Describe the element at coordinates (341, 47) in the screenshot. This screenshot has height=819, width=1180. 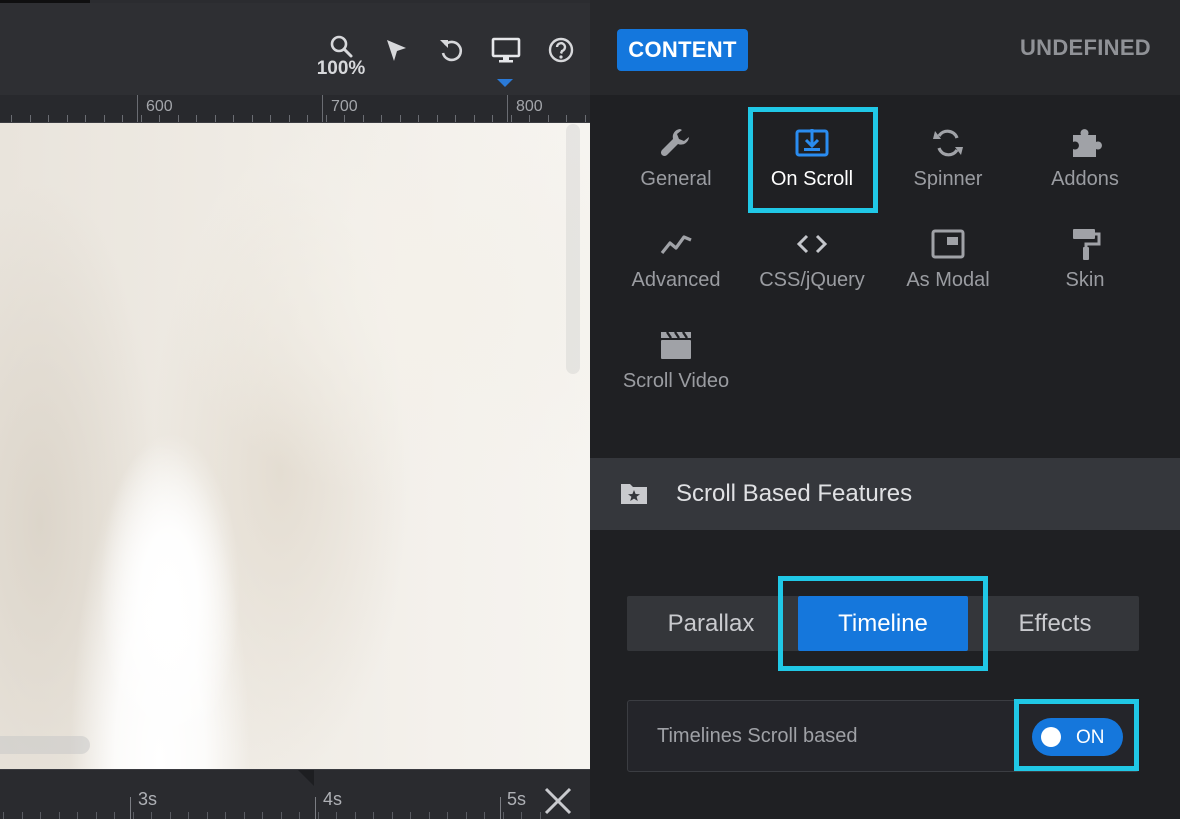
I see `search-icon` at that location.